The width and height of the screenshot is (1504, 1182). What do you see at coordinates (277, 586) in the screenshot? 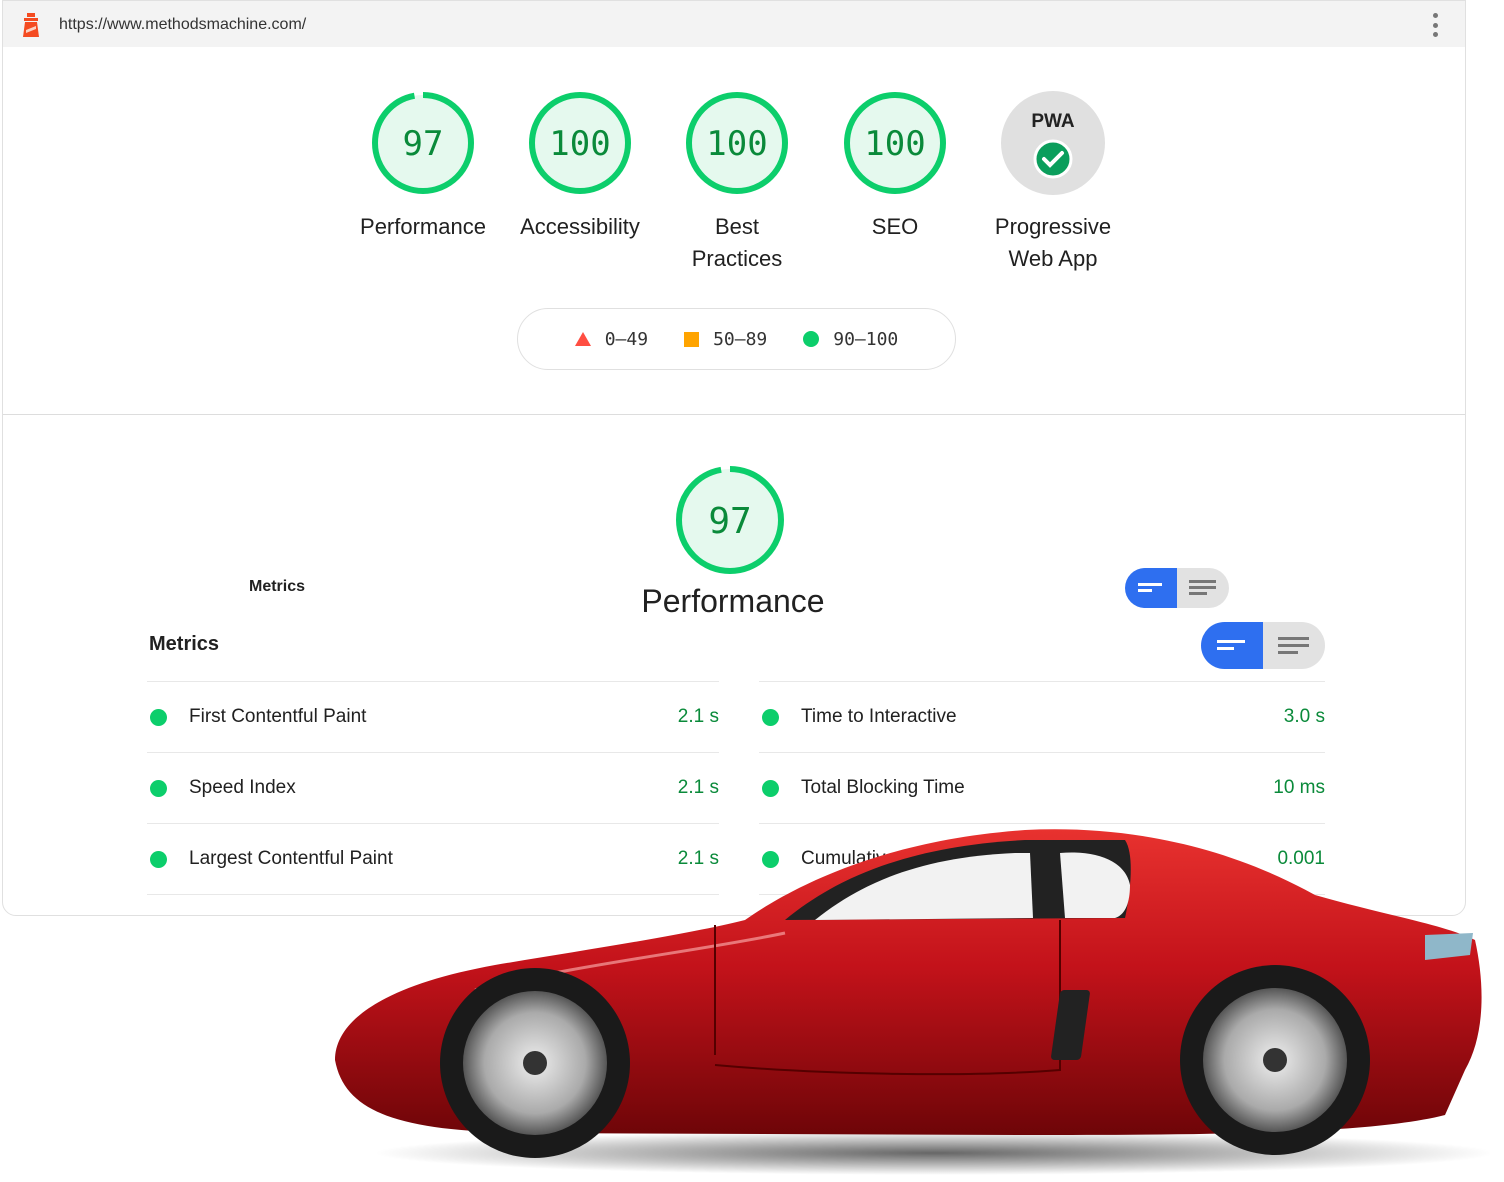
I see `metrics-label-small: Metrics` at bounding box center [277, 586].